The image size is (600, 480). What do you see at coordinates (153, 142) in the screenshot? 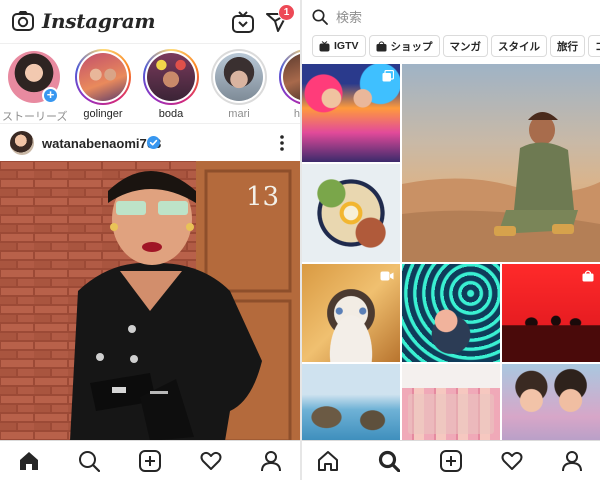
I see `verified-badge-icon` at bounding box center [153, 142].